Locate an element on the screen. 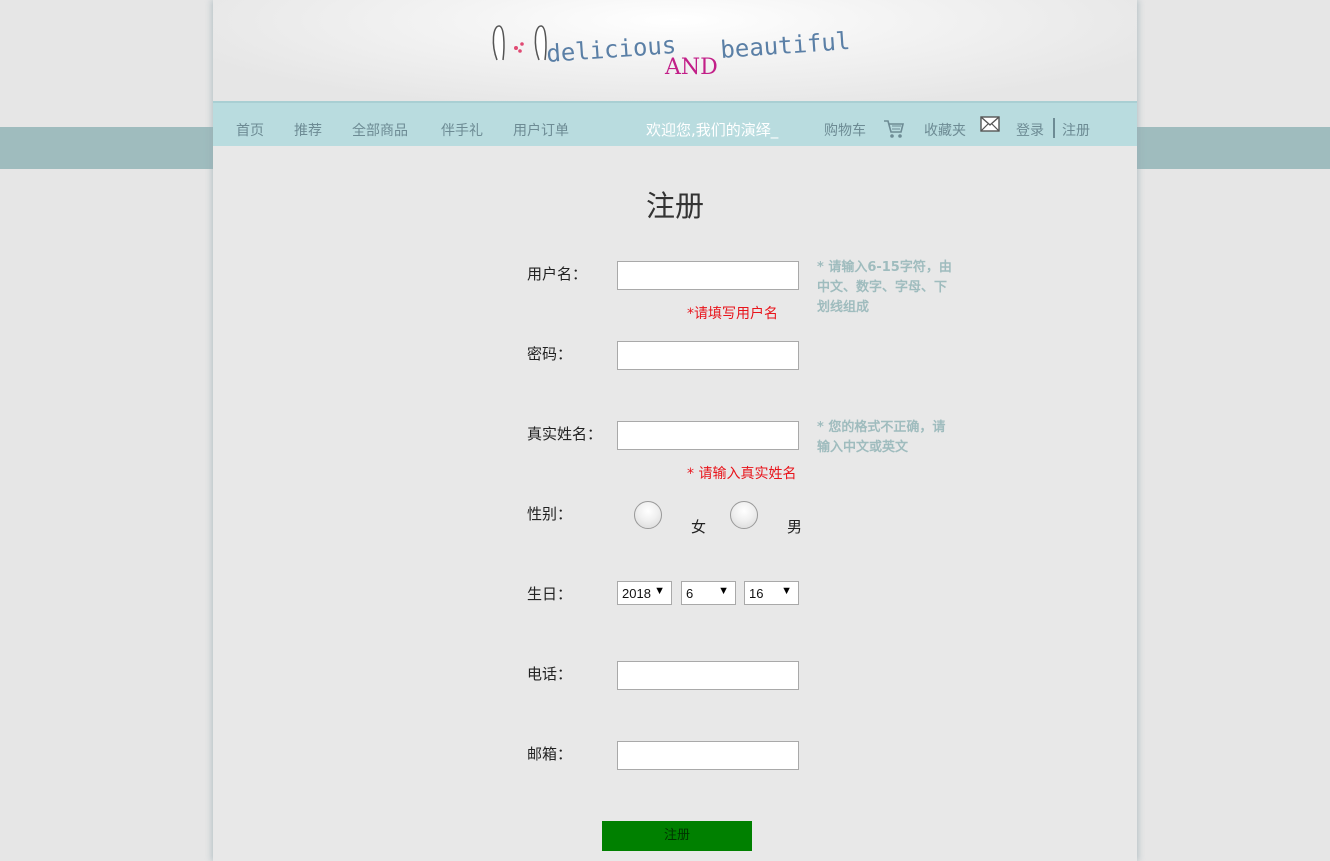  realname-label: 真实姓名： is located at coordinates (565, 434).